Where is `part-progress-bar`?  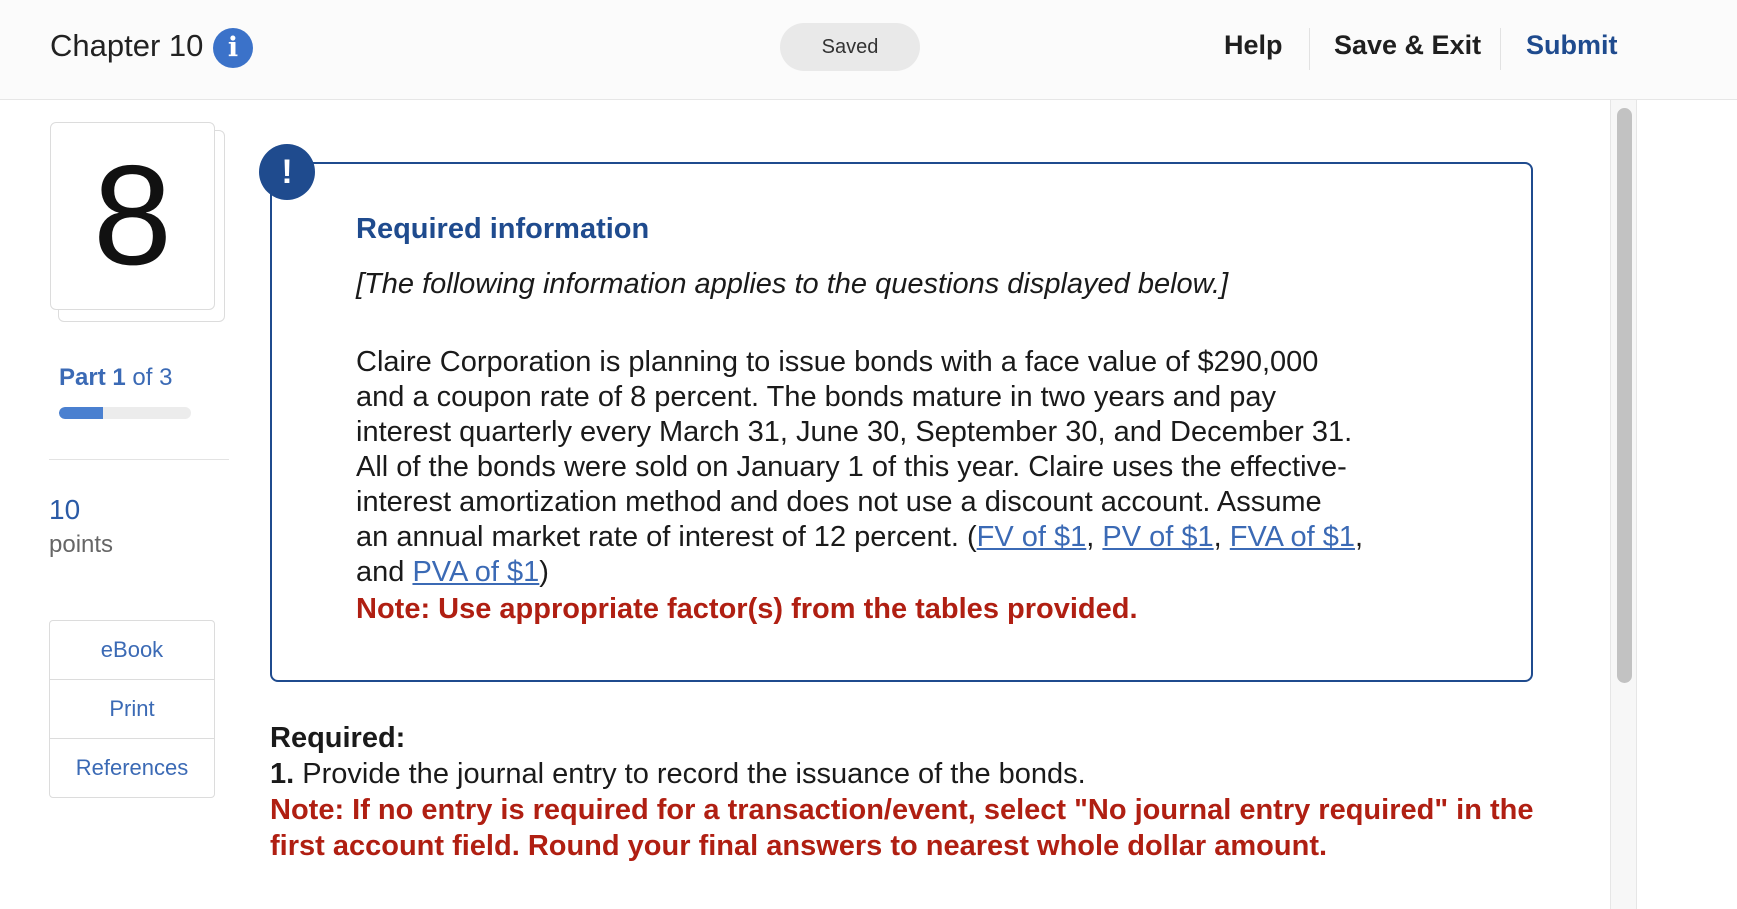 part-progress-bar is located at coordinates (125, 413).